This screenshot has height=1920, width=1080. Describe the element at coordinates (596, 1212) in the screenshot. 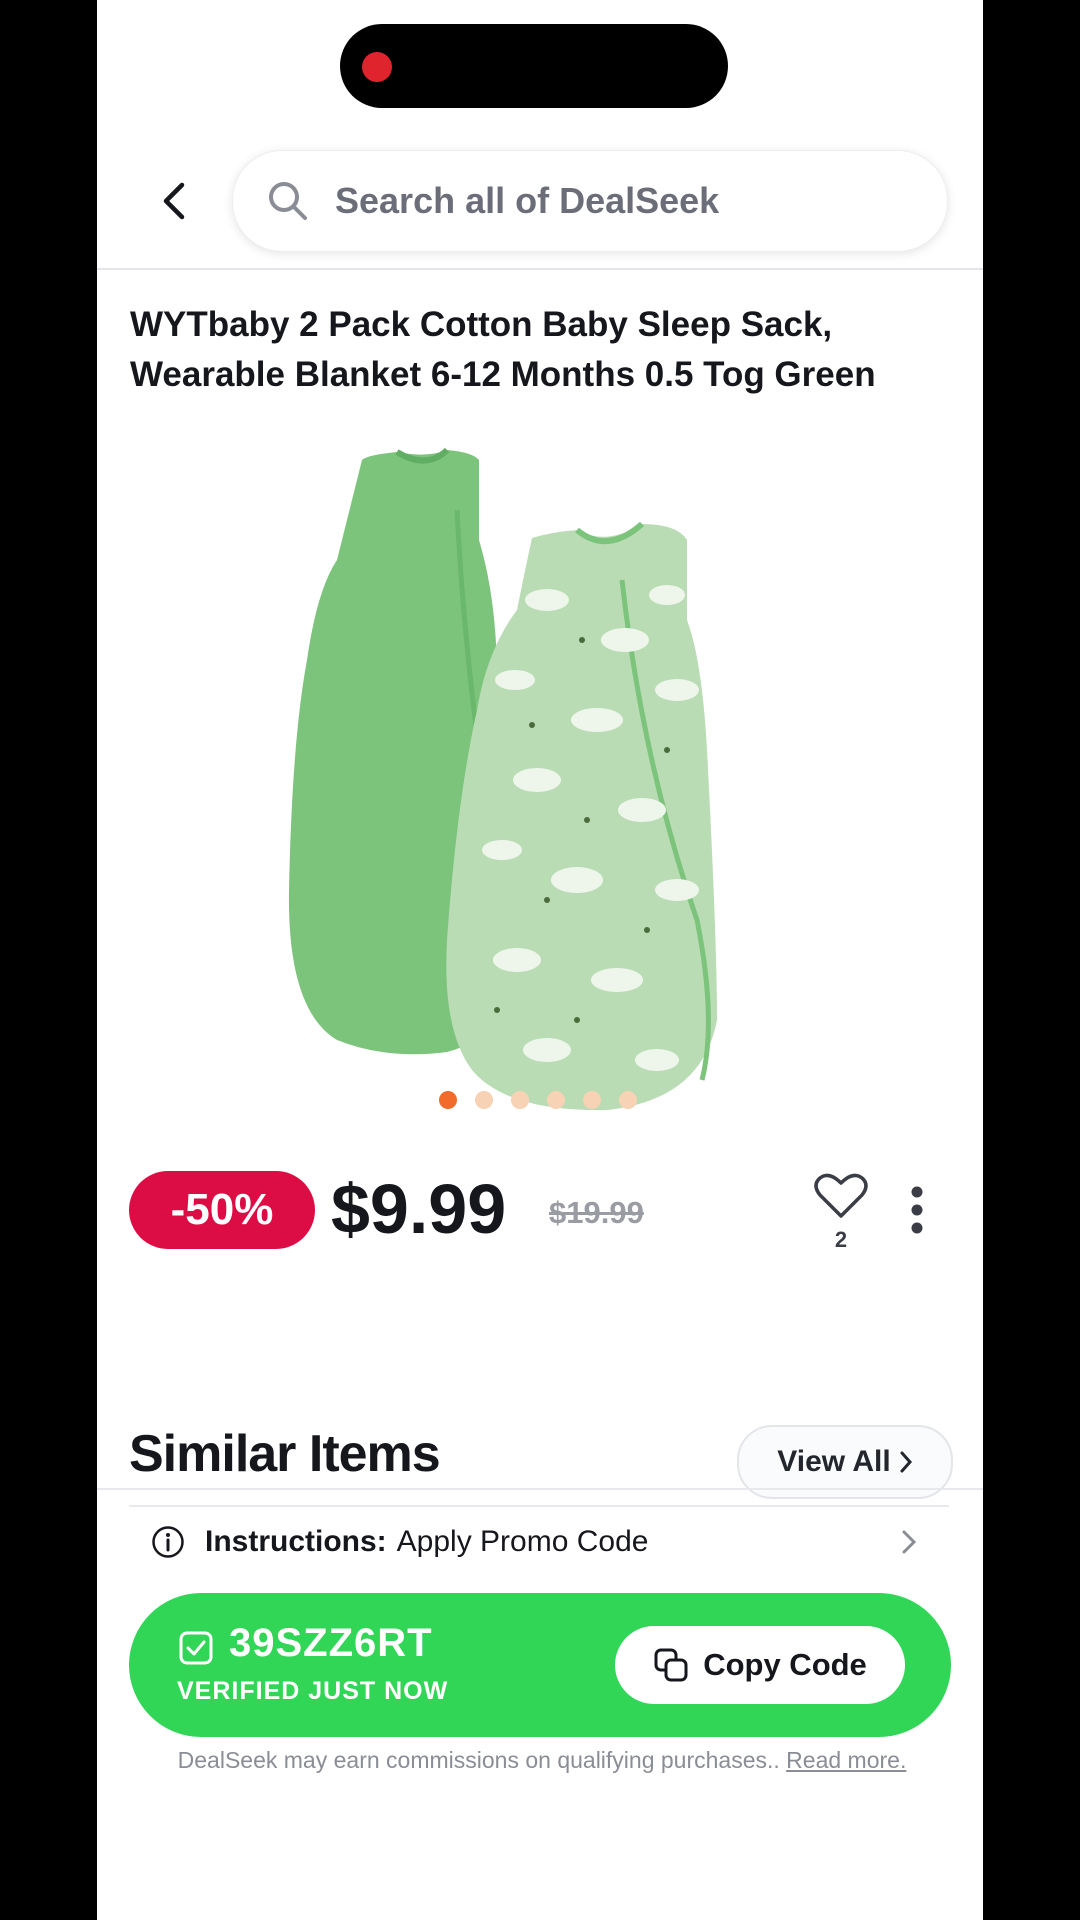

I see `original-price: $19.99` at that location.